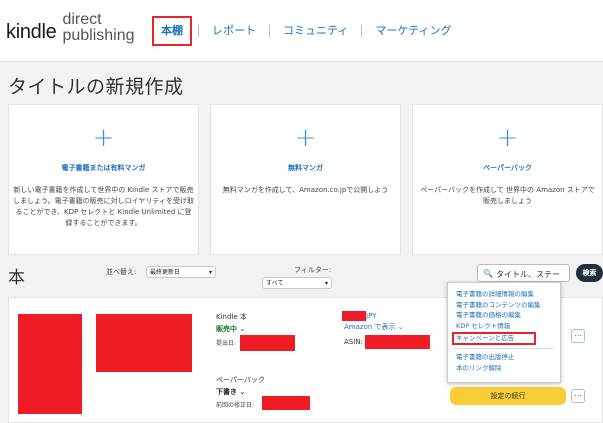 The height and width of the screenshot is (423, 603). Describe the element at coordinates (589, 273) in the screenshot. I see `search-button: 検索` at that location.